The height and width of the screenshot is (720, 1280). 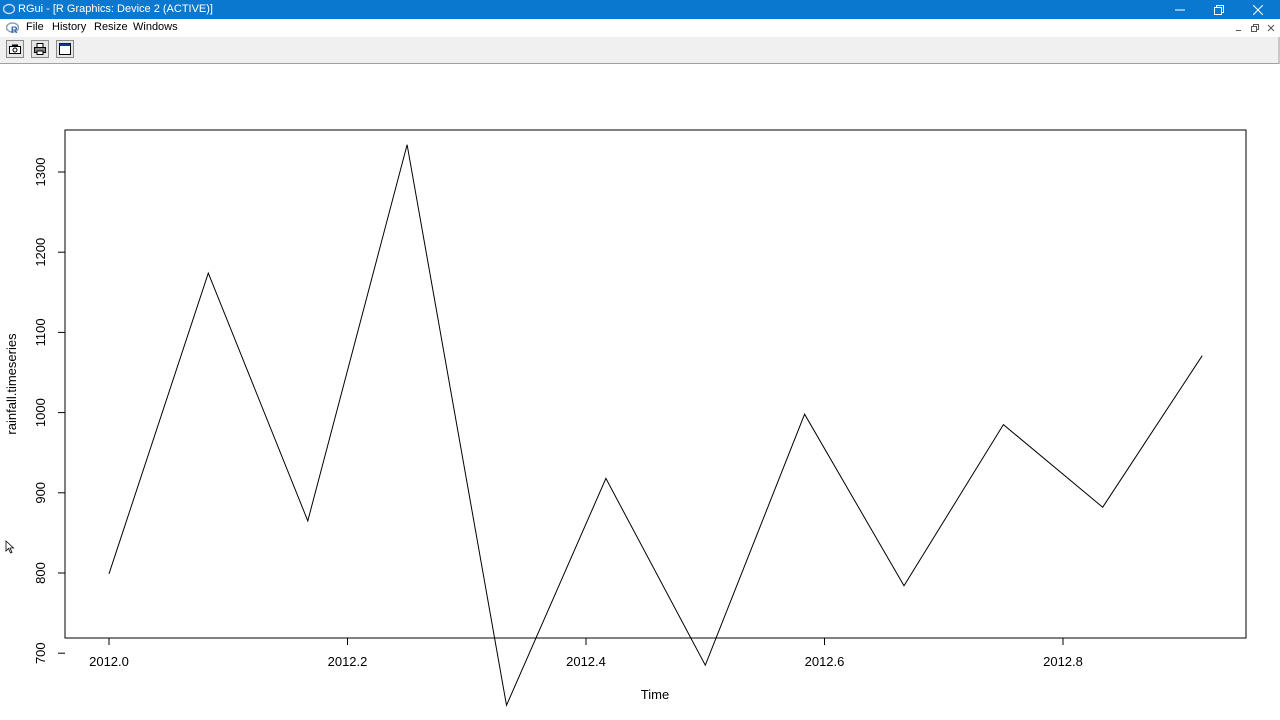 What do you see at coordinates (640, 28) in the screenshot?
I see `menubar: R File History Resize Windows` at bounding box center [640, 28].